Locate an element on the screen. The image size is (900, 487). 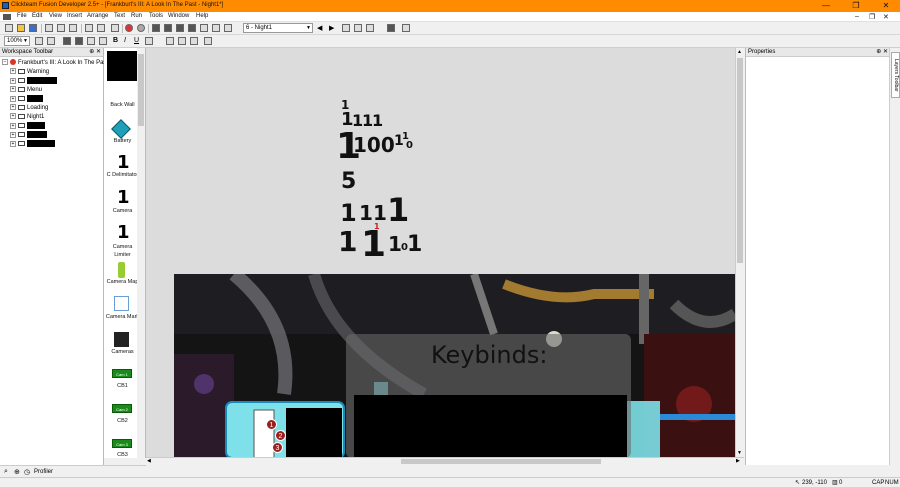
dark-square-icon is located at coordinates (121, 339).